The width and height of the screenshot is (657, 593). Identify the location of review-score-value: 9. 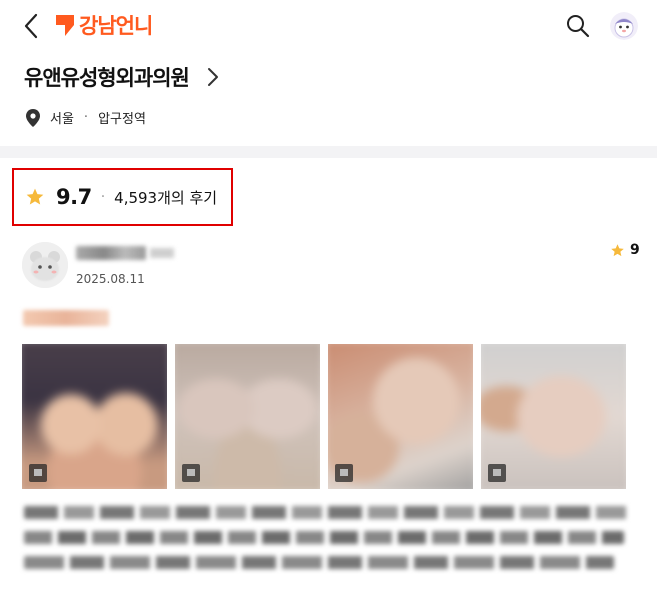
(635, 250).